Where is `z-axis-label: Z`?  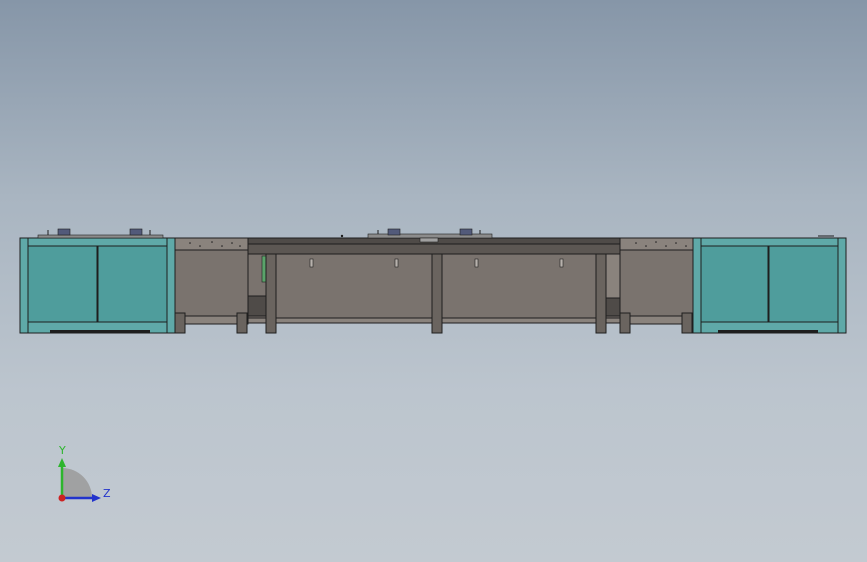 z-axis-label: Z is located at coordinates (107, 493).